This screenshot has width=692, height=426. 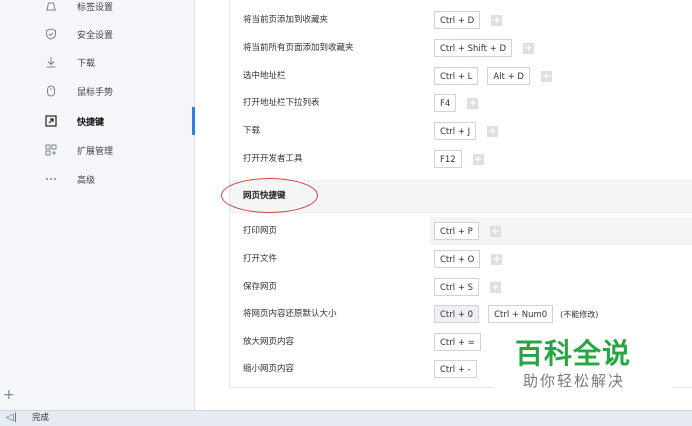 What do you see at coordinates (260, 287) in the screenshot?
I see `shortcut-label: 保存网页` at bounding box center [260, 287].